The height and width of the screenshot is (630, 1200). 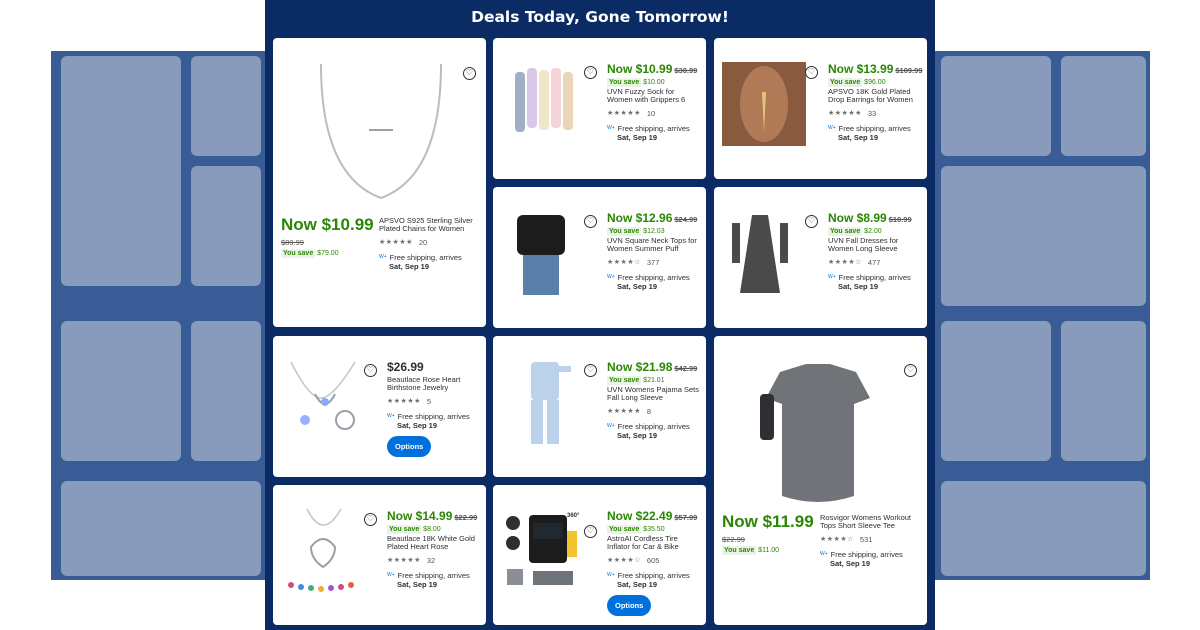 I want to click on was-price: $22.99, so click(x=466, y=517).